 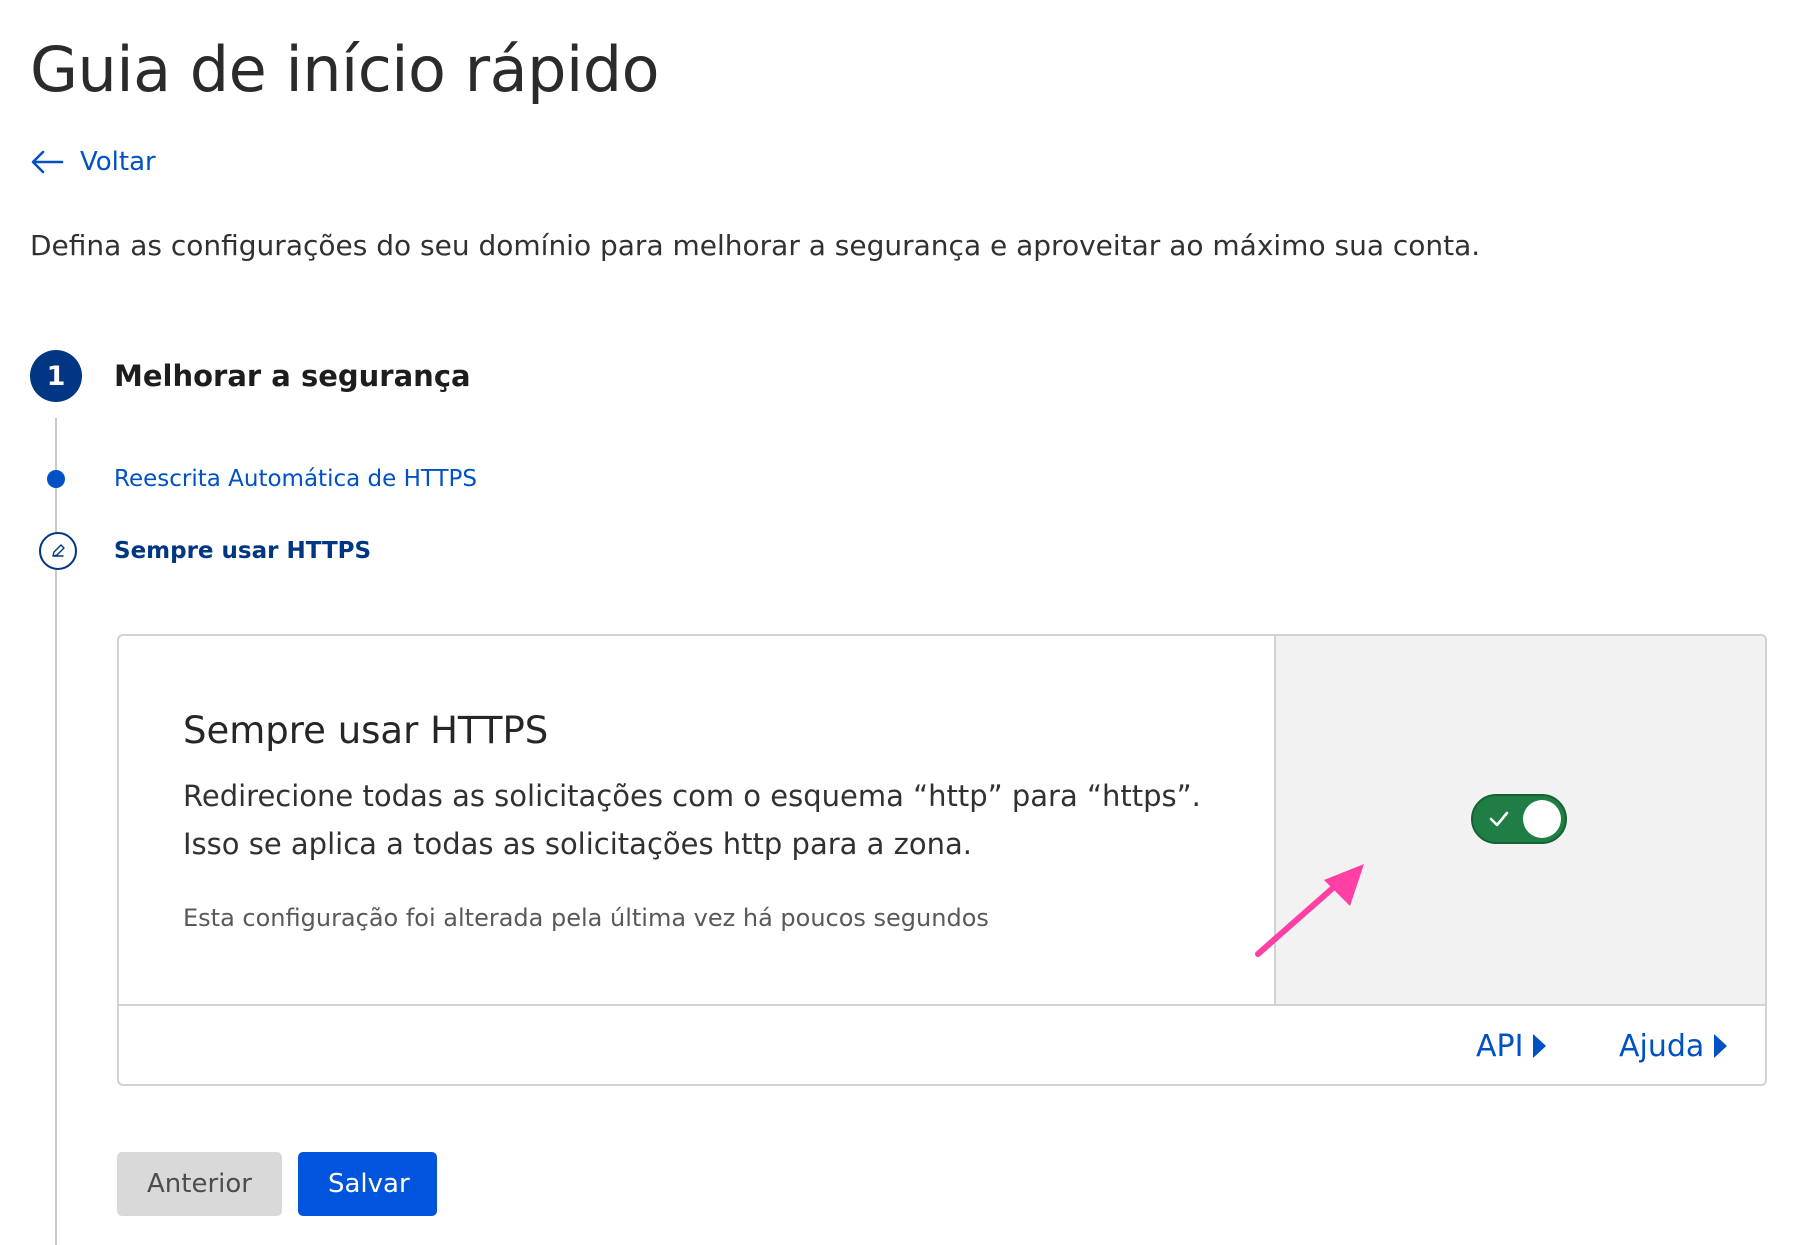 I want to click on step-number: 1, so click(x=56, y=376).